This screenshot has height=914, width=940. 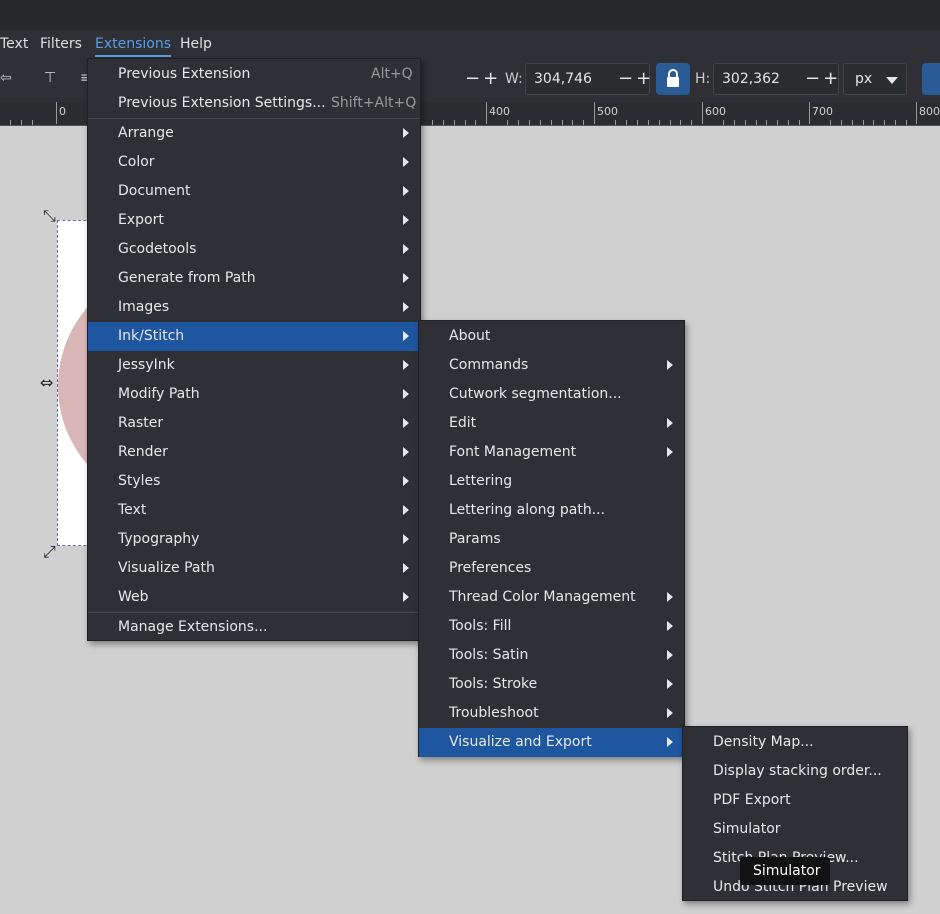 I want to click on menu-item-simulator: Simulator, so click(x=795, y=829).